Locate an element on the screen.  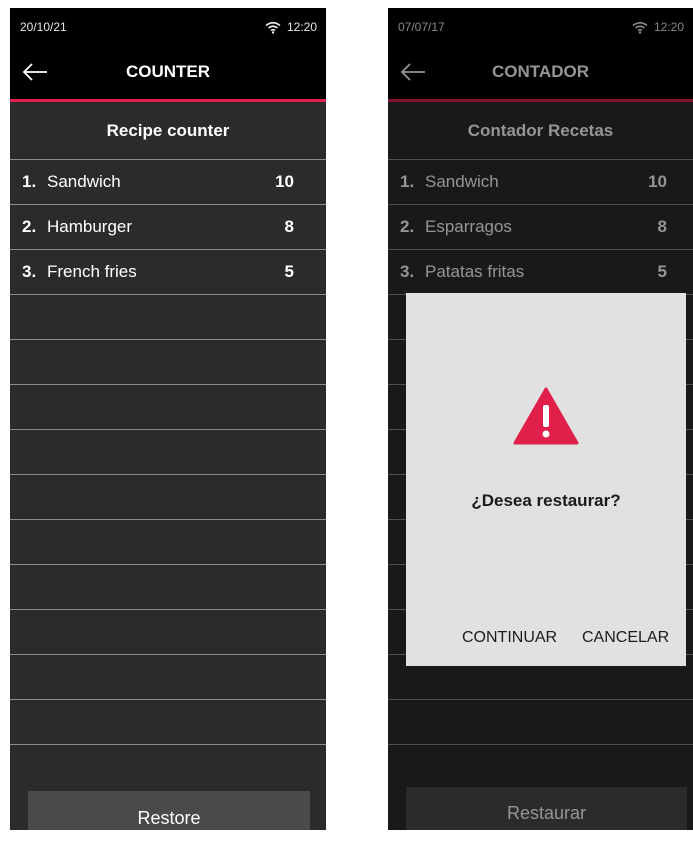
dialog-message: ¿Desea restaurar? is located at coordinates (546, 500).